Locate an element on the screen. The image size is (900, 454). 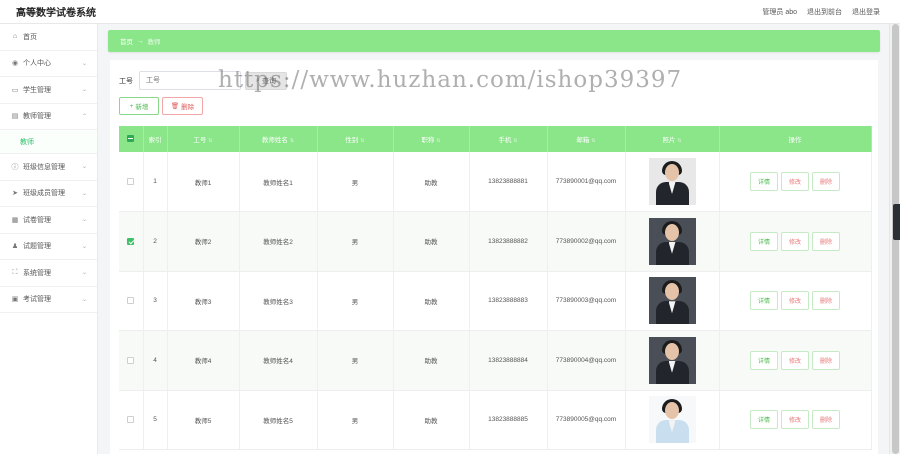
select-all-header is located at coordinates (131, 139).